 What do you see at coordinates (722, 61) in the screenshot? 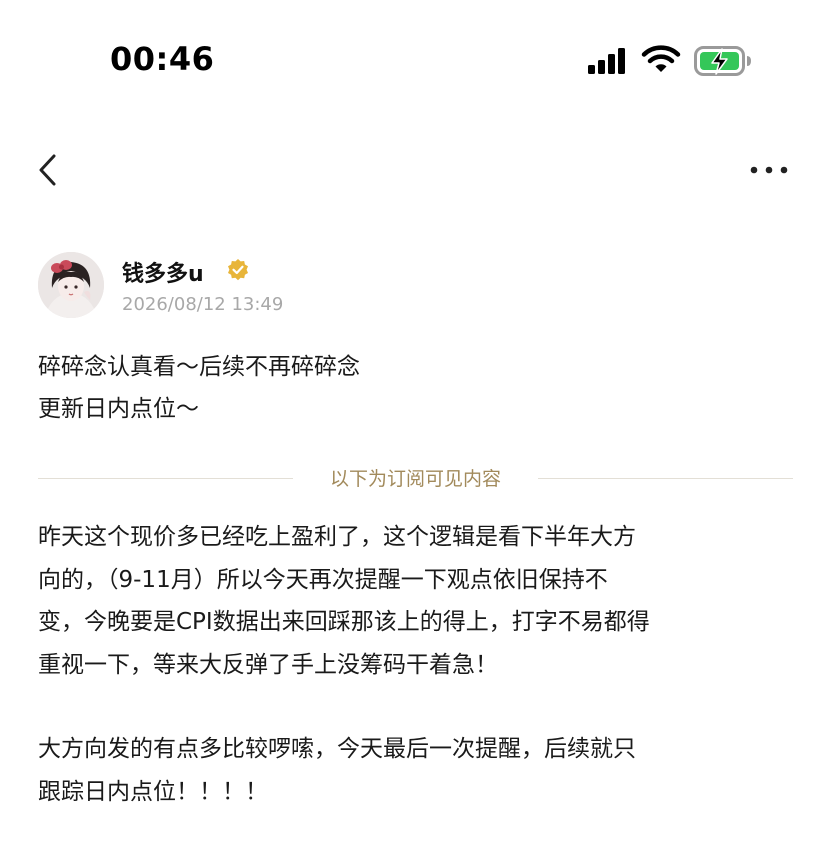
I see `battery-charging-icon` at bounding box center [722, 61].